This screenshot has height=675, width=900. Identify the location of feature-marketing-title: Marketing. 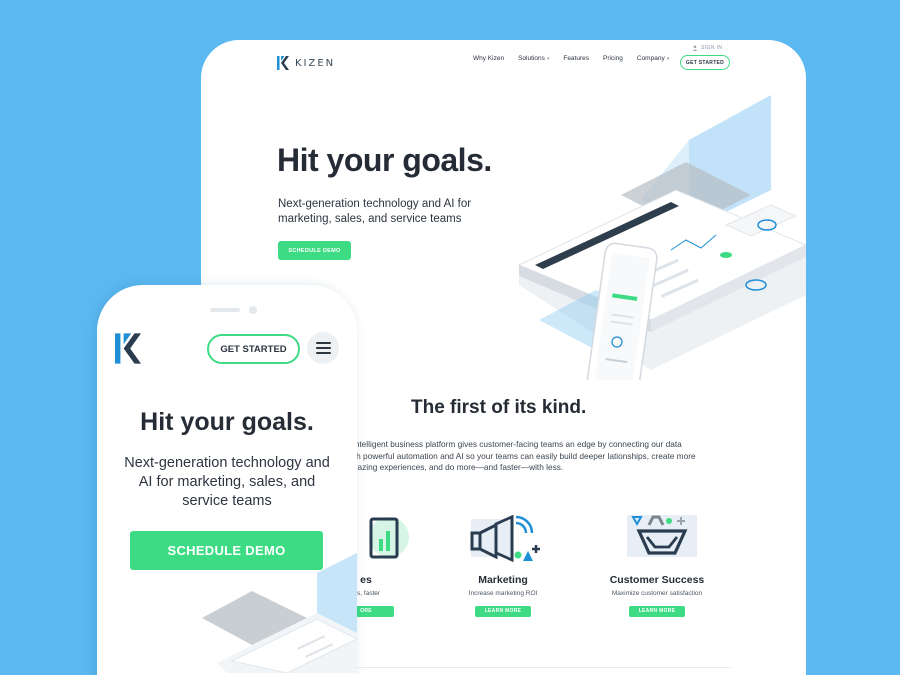
(503, 580).